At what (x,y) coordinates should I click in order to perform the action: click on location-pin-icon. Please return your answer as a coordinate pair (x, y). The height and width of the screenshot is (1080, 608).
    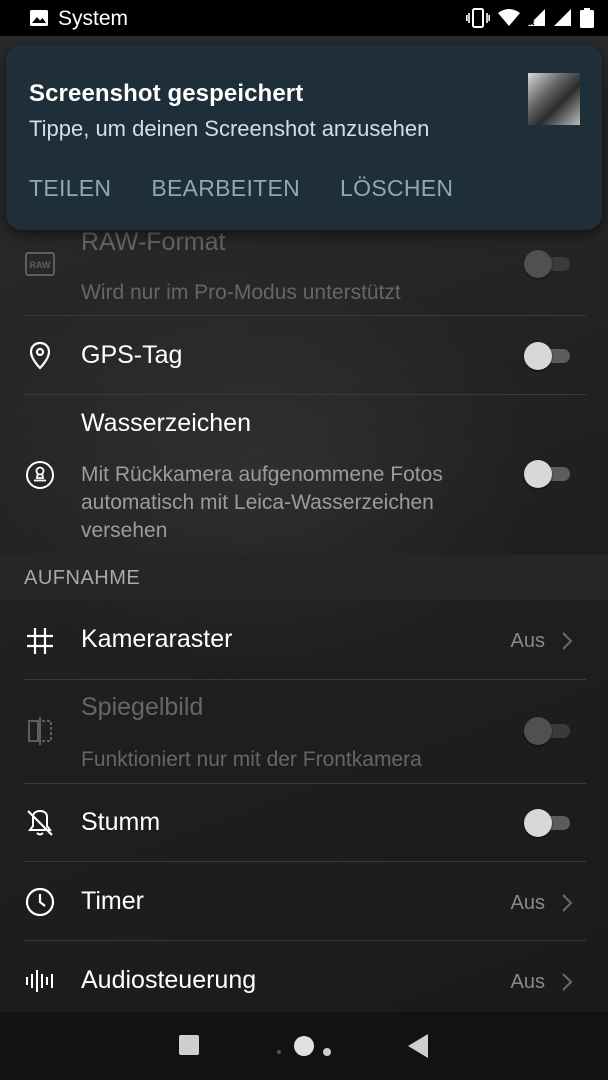
    Looking at the image, I should click on (40, 355).